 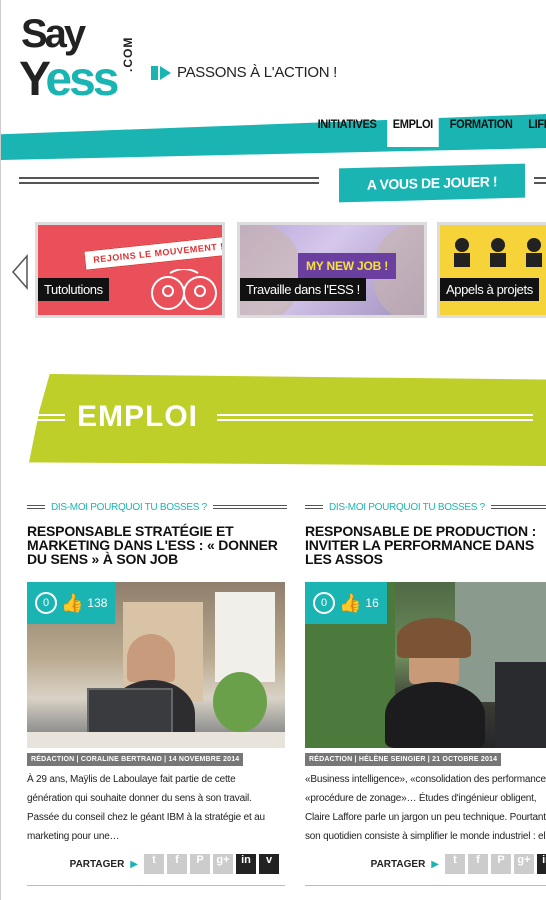 I want to click on emploi-divider-left, so click(x=49, y=417).